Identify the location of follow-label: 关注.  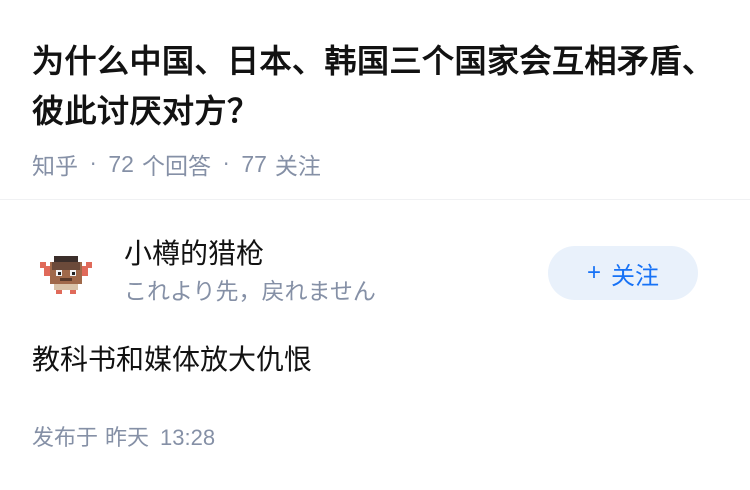
(635, 276).